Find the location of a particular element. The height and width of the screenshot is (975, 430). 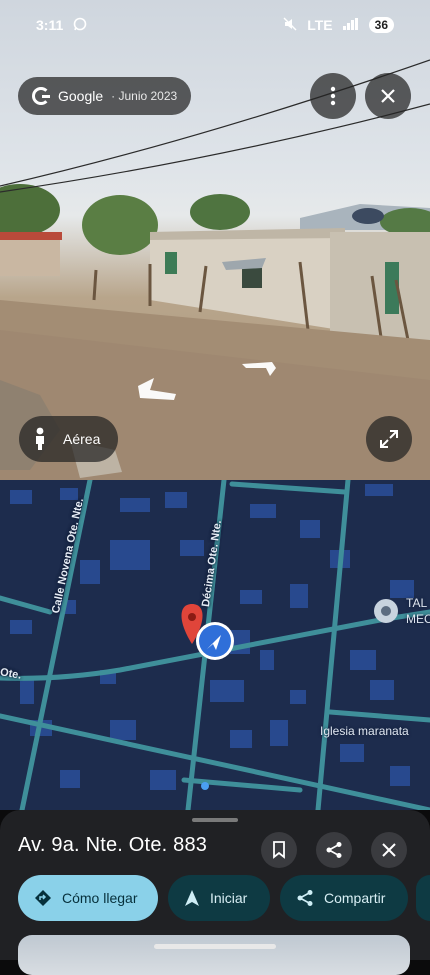

battery-indicator: 36 is located at coordinates (381, 25).